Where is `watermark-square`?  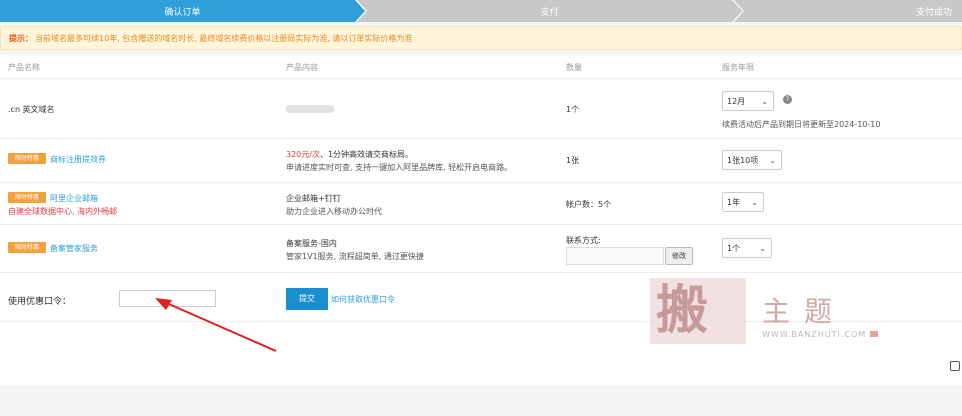
watermark-square is located at coordinates (874, 334).